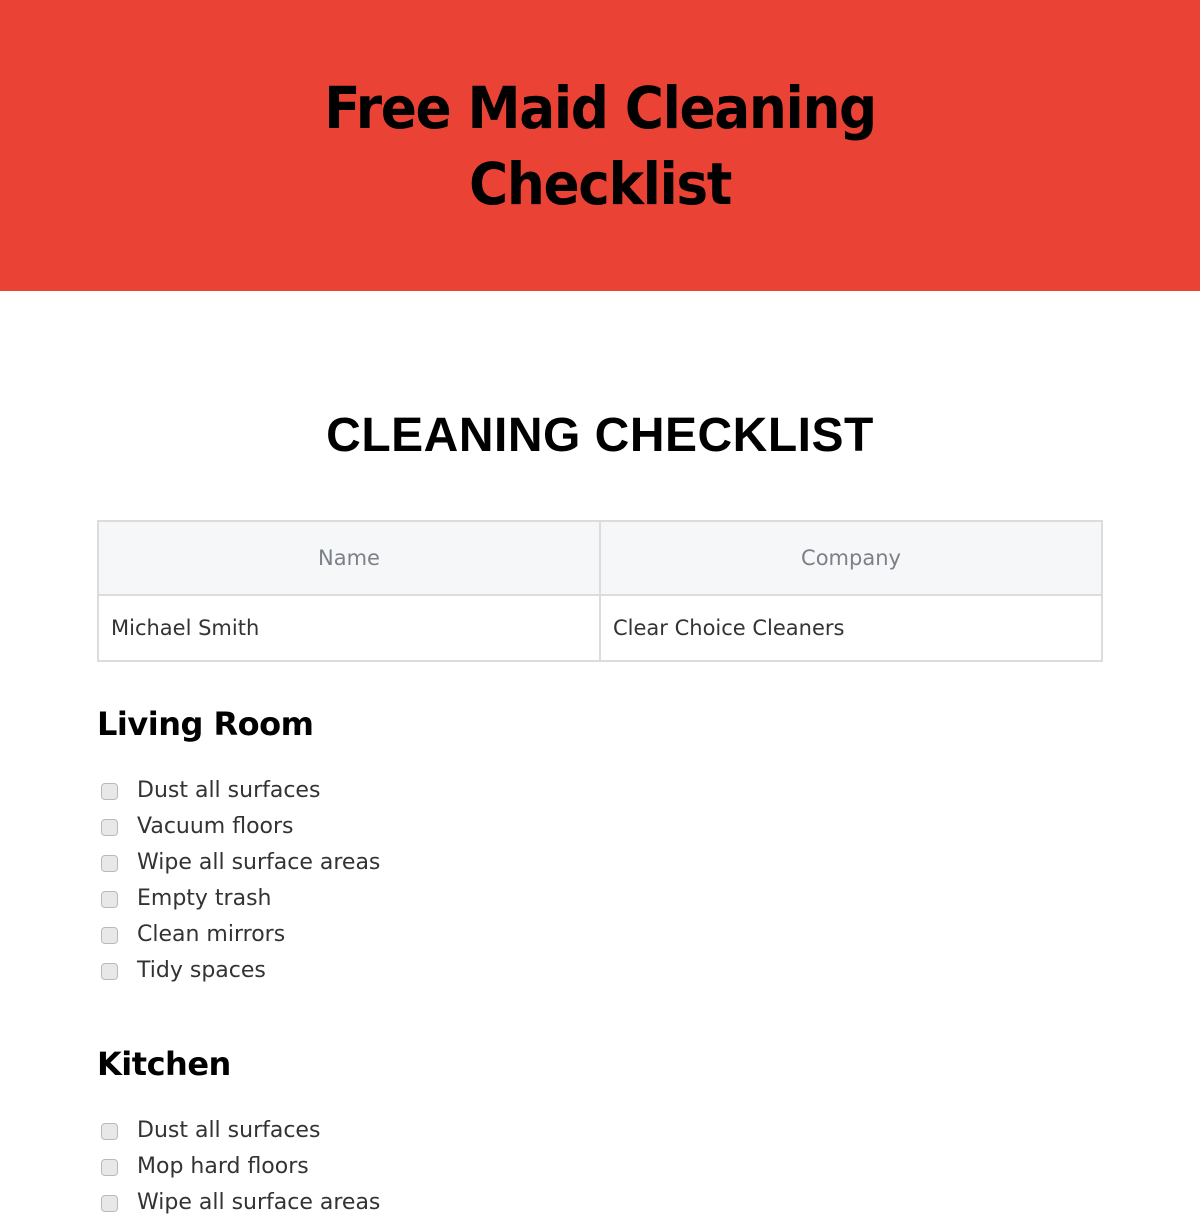 The image size is (1200, 1220). Describe the element at coordinates (223, 1166) in the screenshot. I see `checklist-item-label: Mop hard floors` at that location.